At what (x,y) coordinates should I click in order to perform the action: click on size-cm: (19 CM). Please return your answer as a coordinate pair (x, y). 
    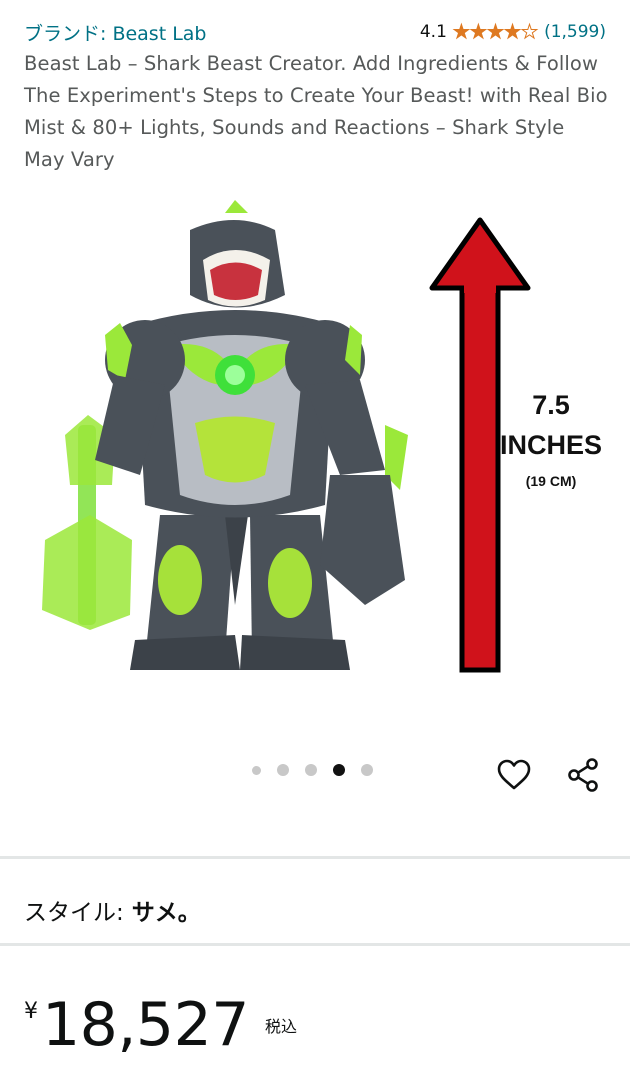
    Looking at the image, I should click on (551, 481).